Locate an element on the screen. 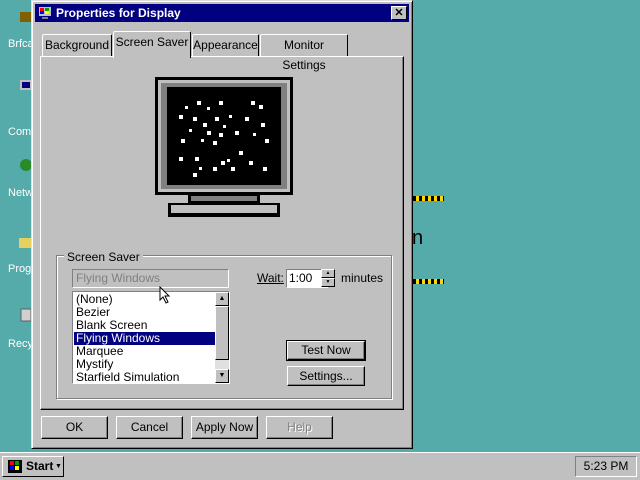 This screenshot has height=480, width=640. apply-now-label: Apply Now is located at coordinates (224, 427).